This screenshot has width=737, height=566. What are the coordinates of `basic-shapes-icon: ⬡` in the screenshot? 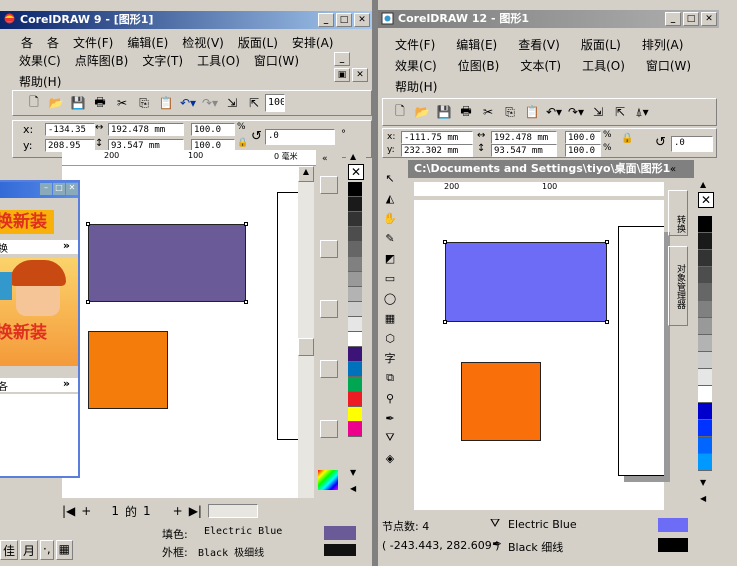 It's located at (390, 338).